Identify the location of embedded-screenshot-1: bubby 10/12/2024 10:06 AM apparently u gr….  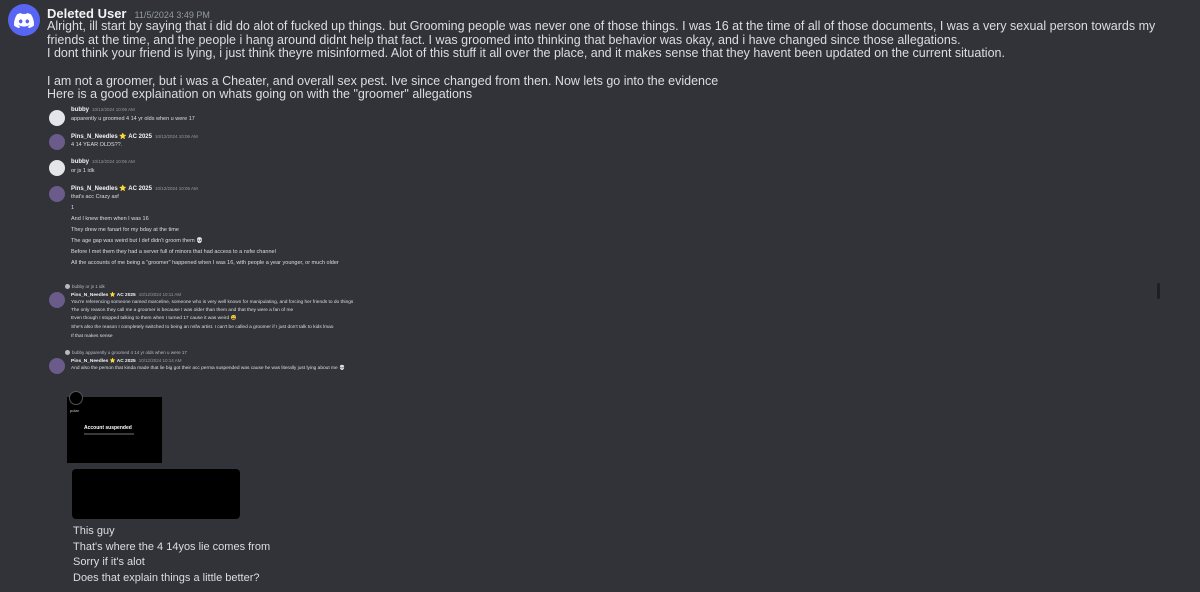
(225, 190).